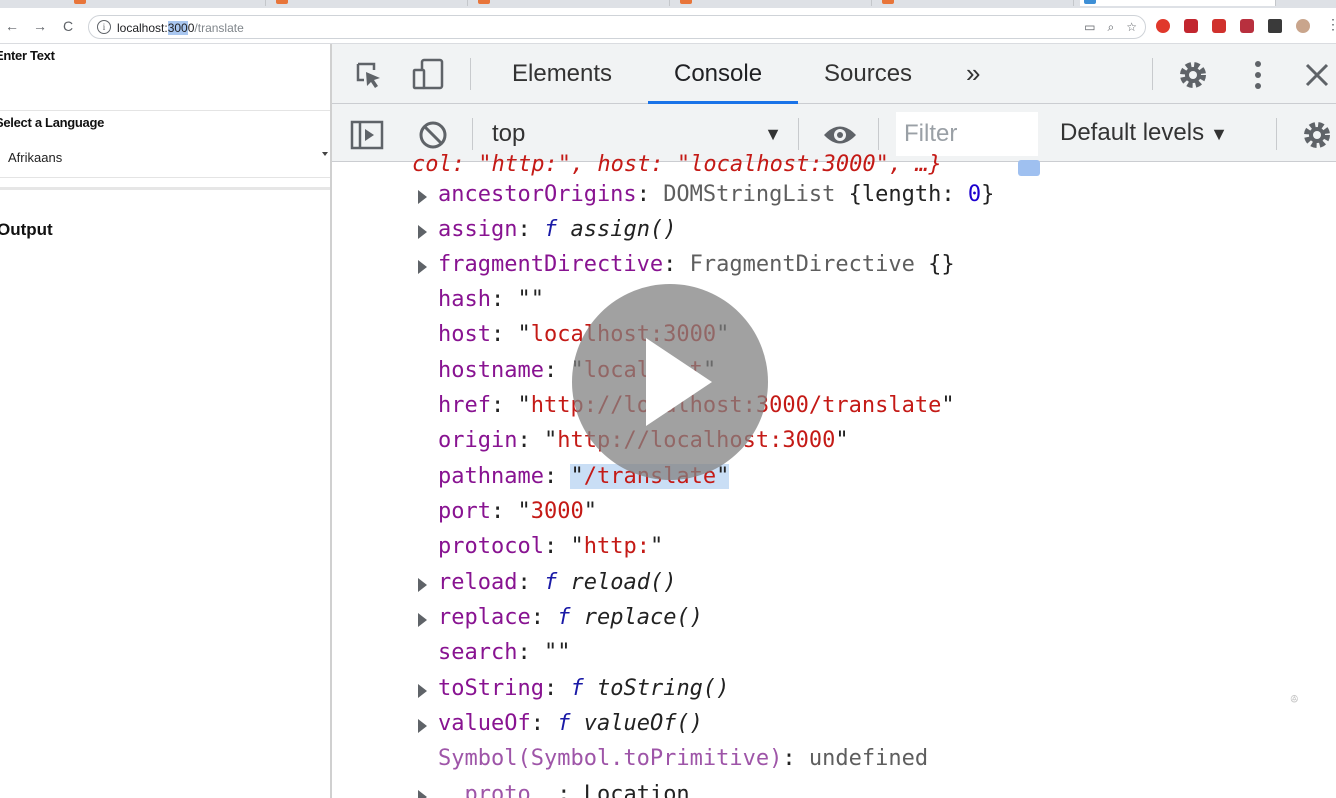 This screenshot has width=1336, height=798. Describe the element at coordinates (643, 440) in the screenshot. I see `console-prop-row: origin: "http://localhost:3000"` at that location.